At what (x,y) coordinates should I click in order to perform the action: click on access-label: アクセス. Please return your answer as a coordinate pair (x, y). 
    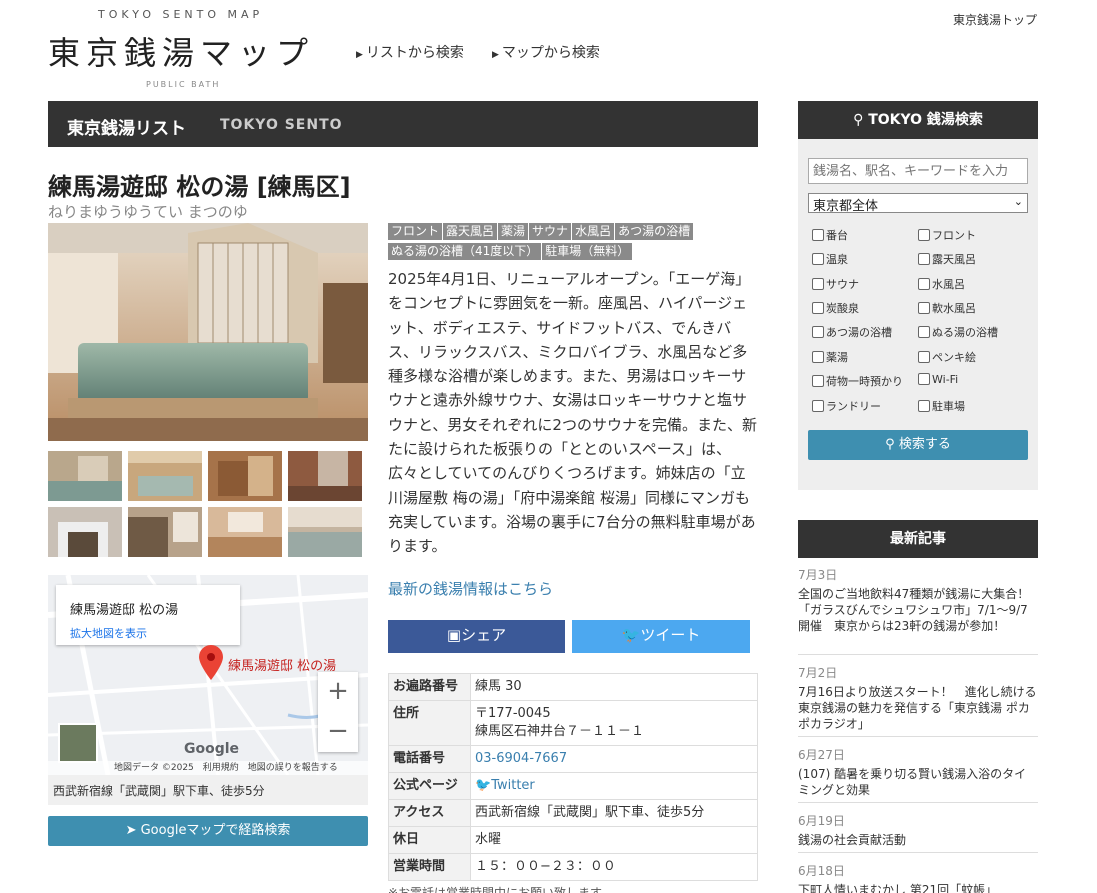
    Looking at the image, I should click on (429, 813).